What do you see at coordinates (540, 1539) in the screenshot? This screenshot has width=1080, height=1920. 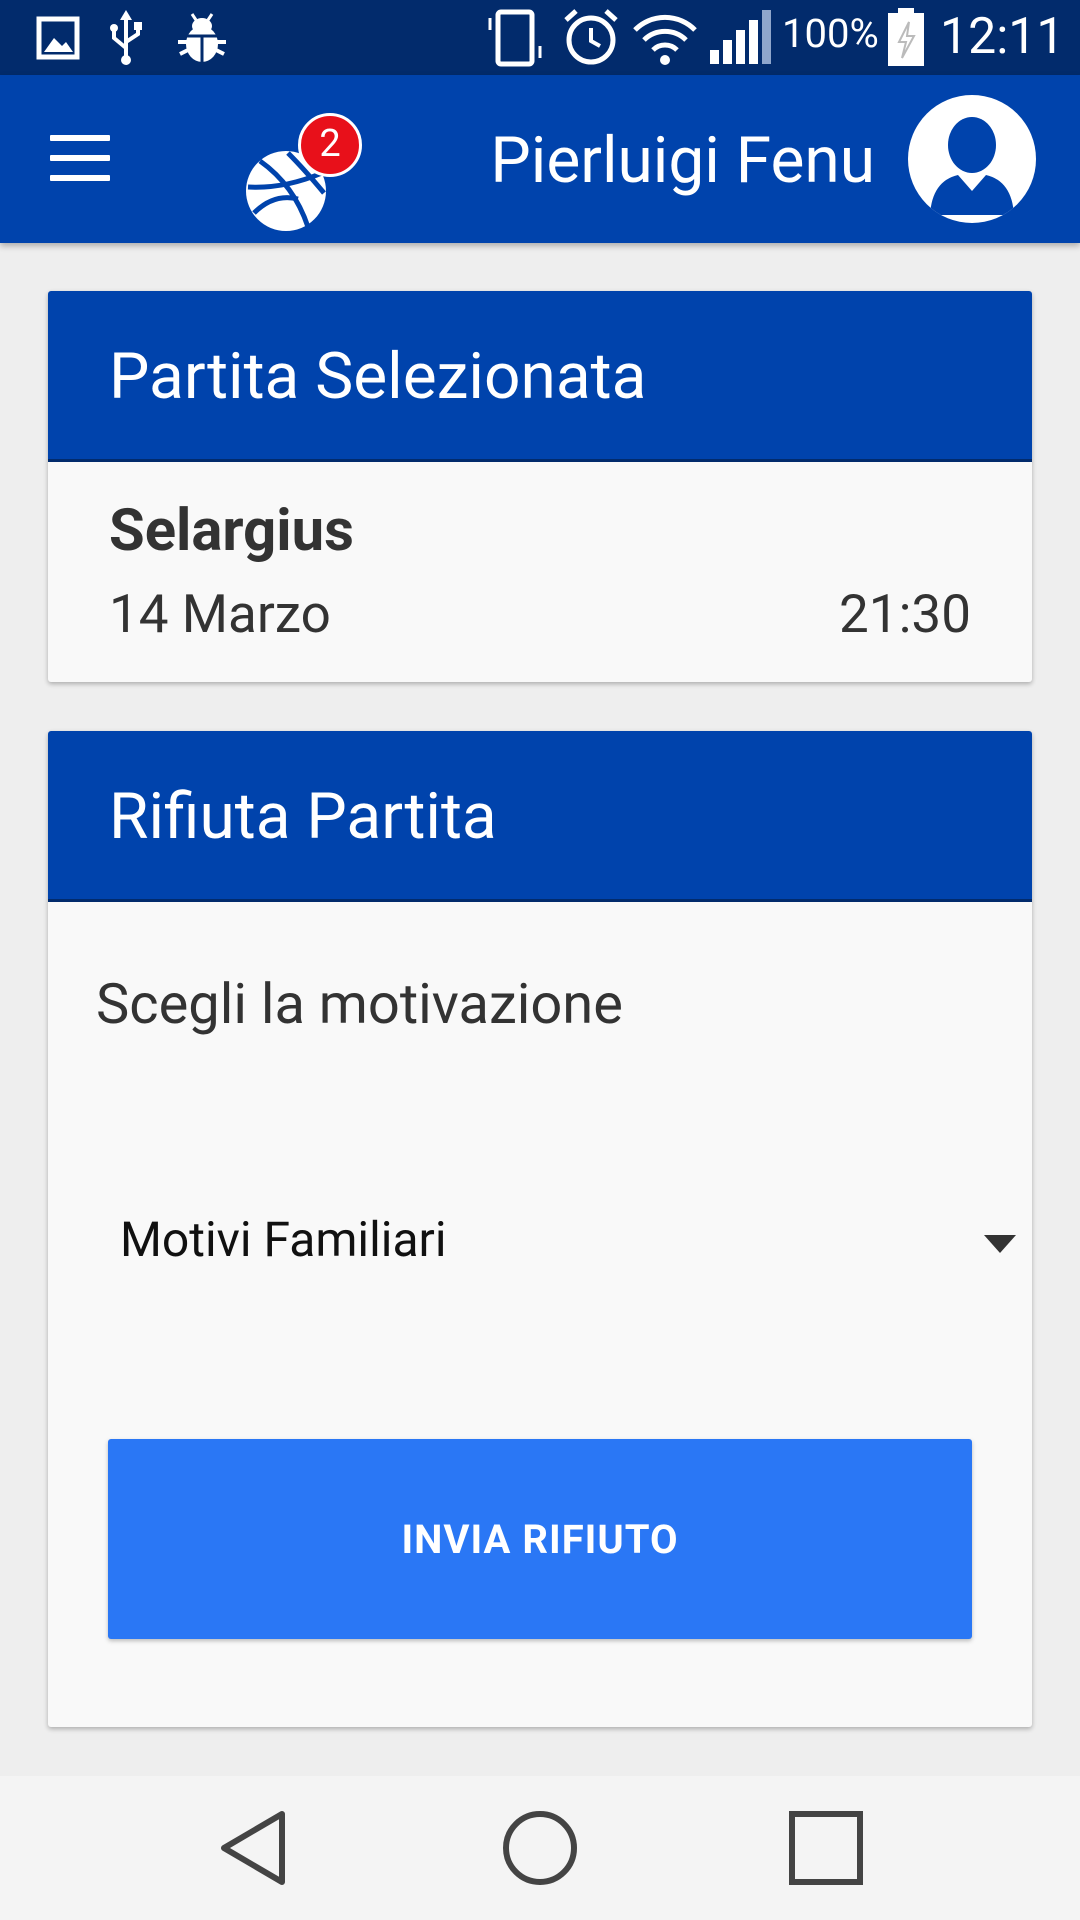 I see `send-rejection-button: INVIA RIFIUTO` at bounding box center [540, 1539].